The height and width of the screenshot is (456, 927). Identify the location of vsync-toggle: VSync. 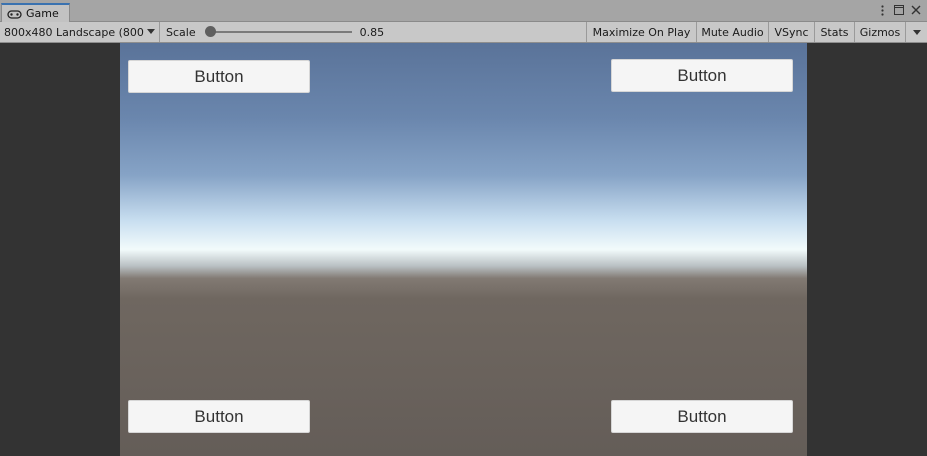
(792, 32).